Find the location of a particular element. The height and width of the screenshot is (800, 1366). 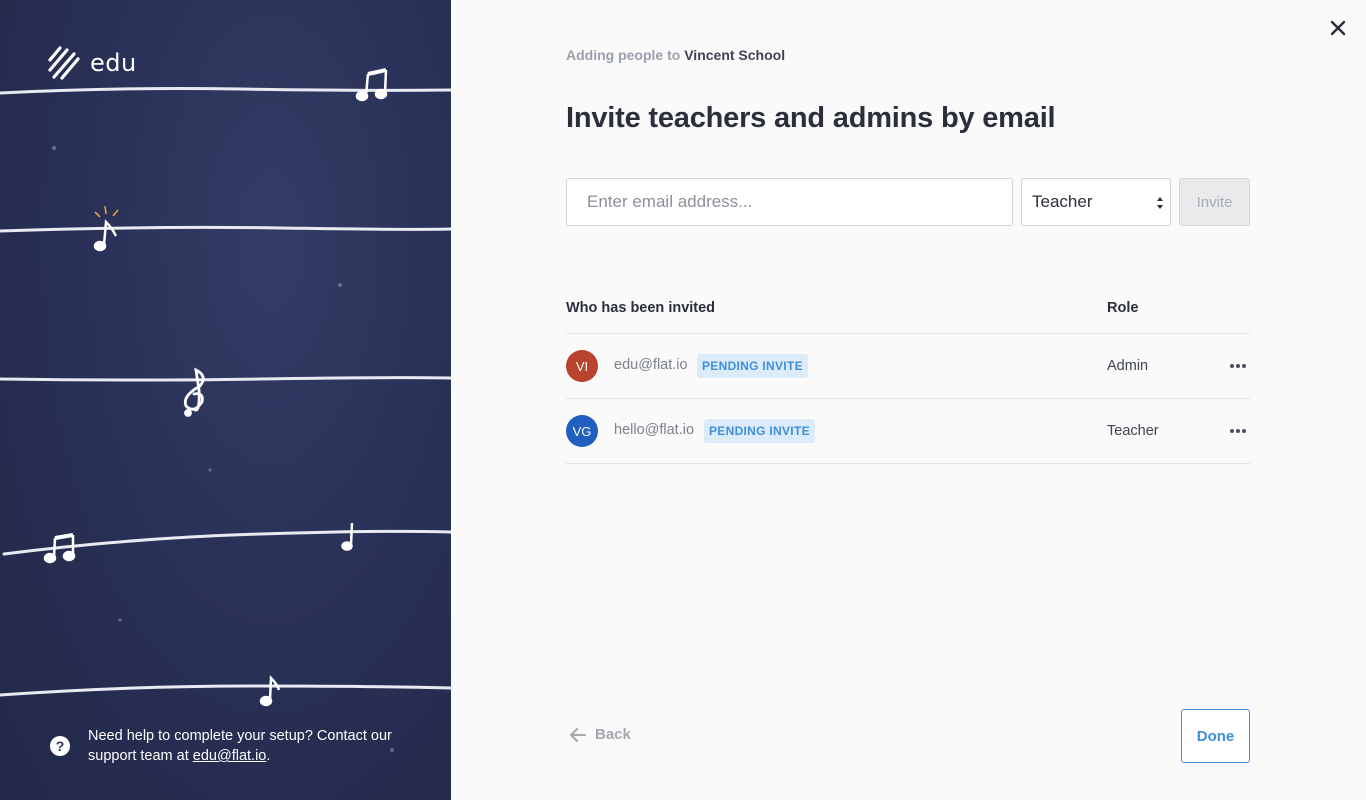

stripes-logo-icon is located at coordinates (64, 63).